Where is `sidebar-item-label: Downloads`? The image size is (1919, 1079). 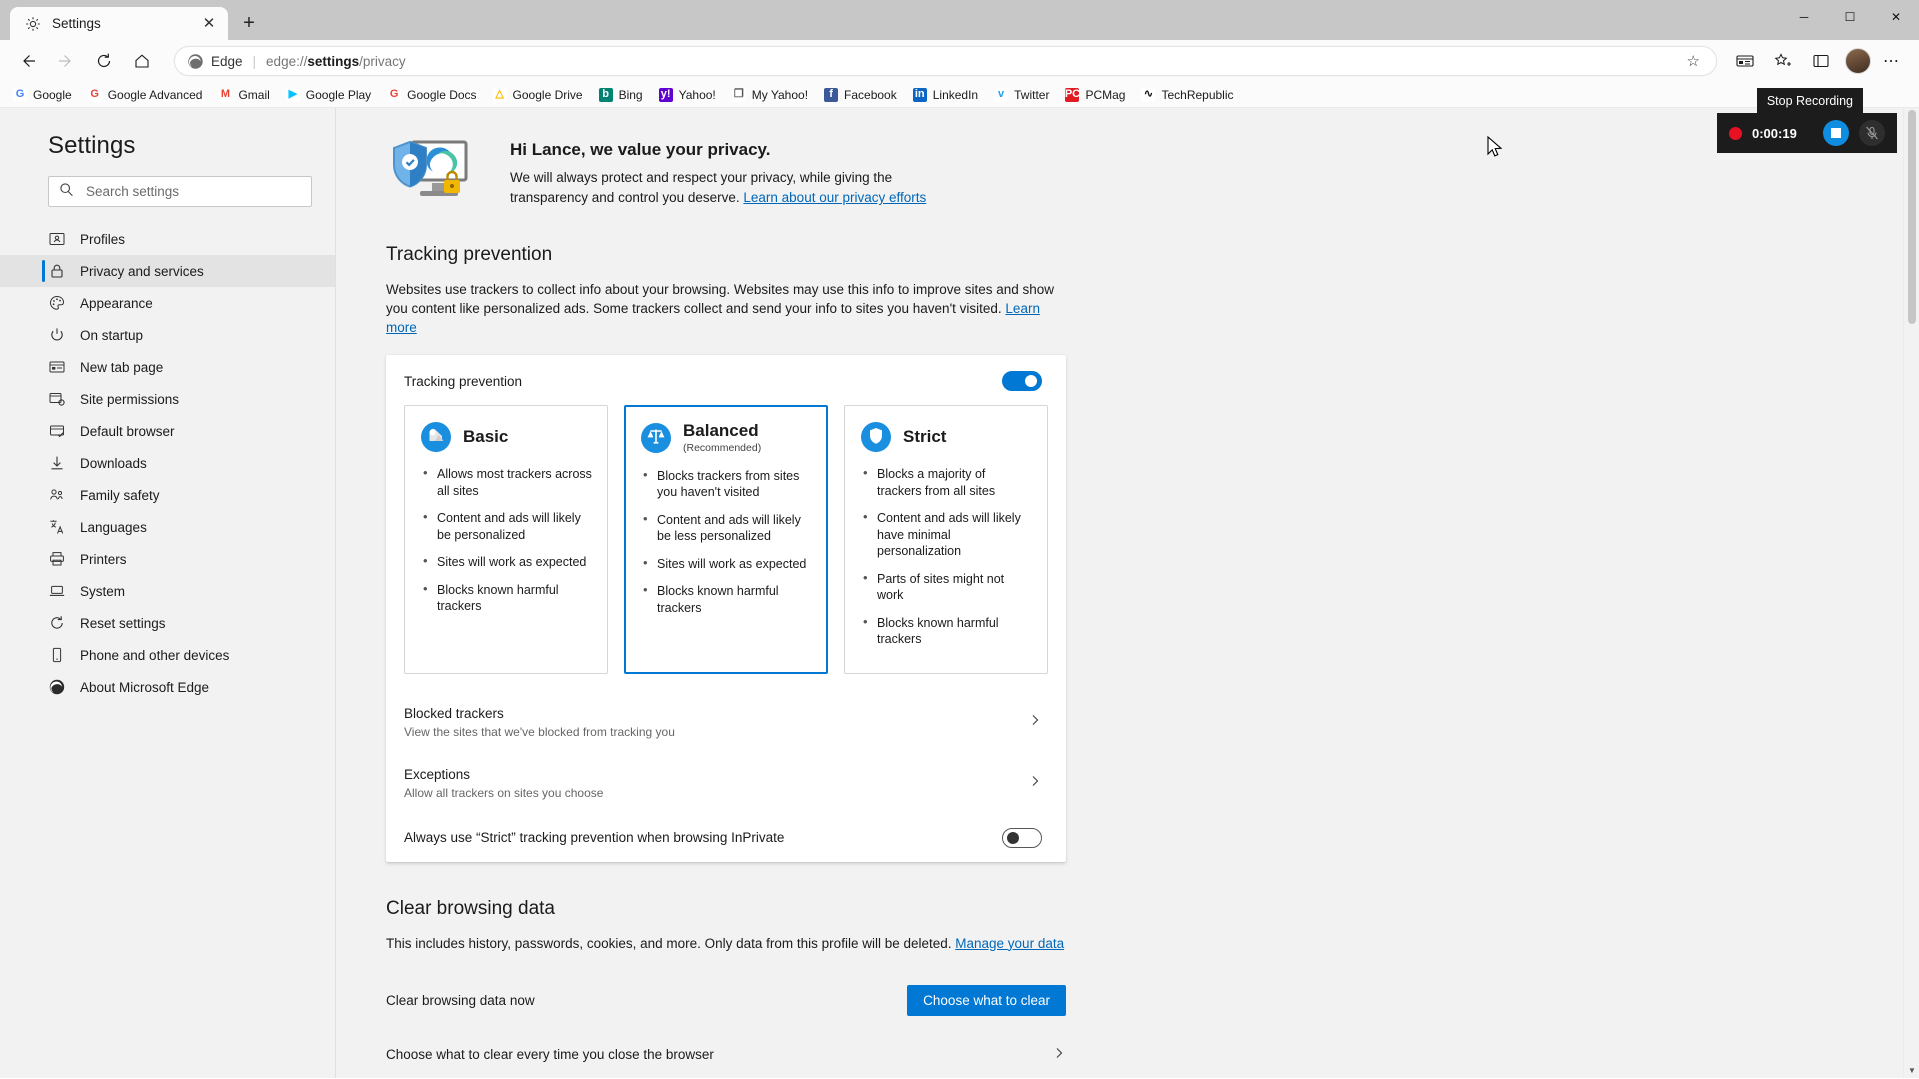 sidebar-item-label: Downloads is located at coordinates (113, 463).